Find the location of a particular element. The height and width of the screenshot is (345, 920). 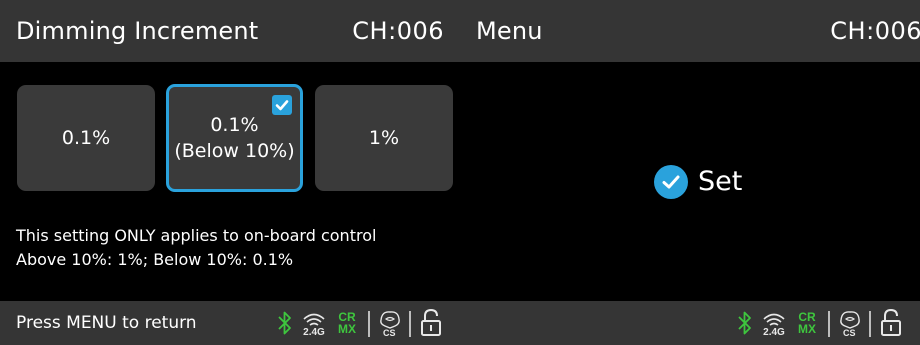

header-bar: Dimming Increment CH:006 is located at coordinates (230, 31).